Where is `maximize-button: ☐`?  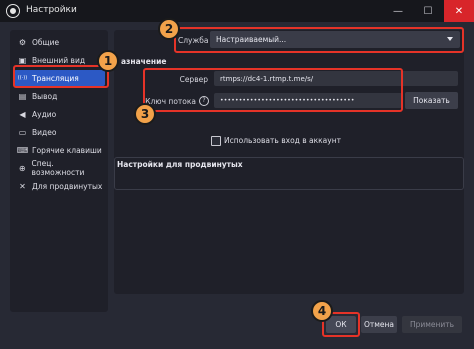 maximize-button: ☐ is located at coordinates (428, 11).